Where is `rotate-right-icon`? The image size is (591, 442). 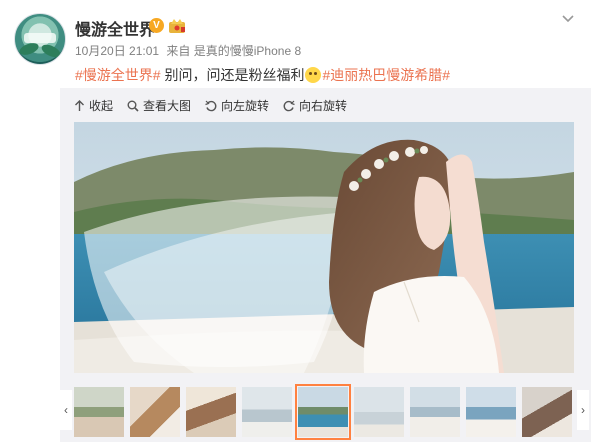 rotate-right-icon is located at coordinates (289, 105).